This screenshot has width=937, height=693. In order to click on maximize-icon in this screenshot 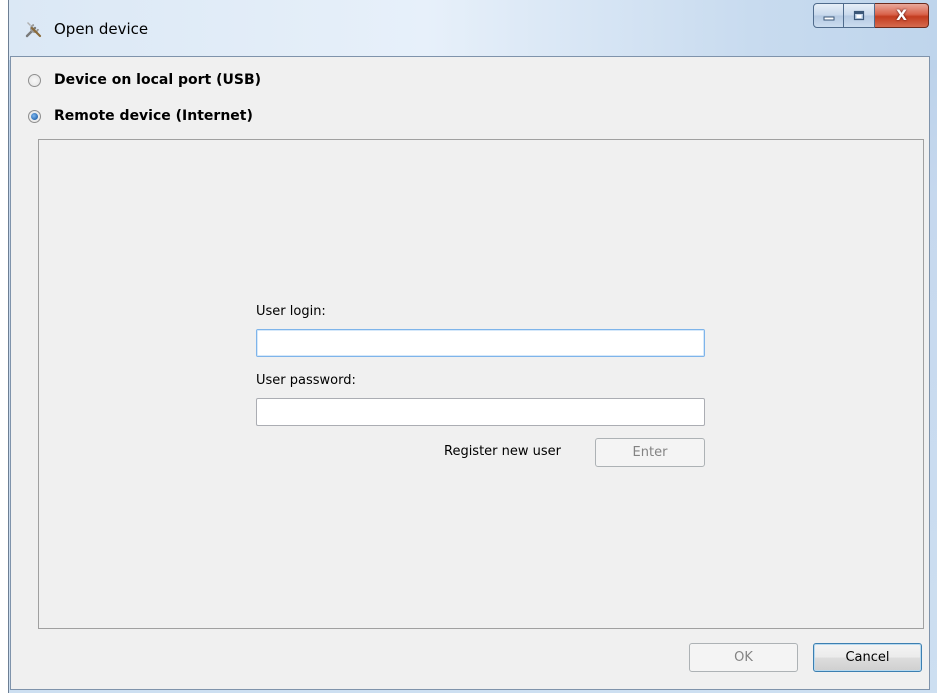, I will do `click(859, 15)`.